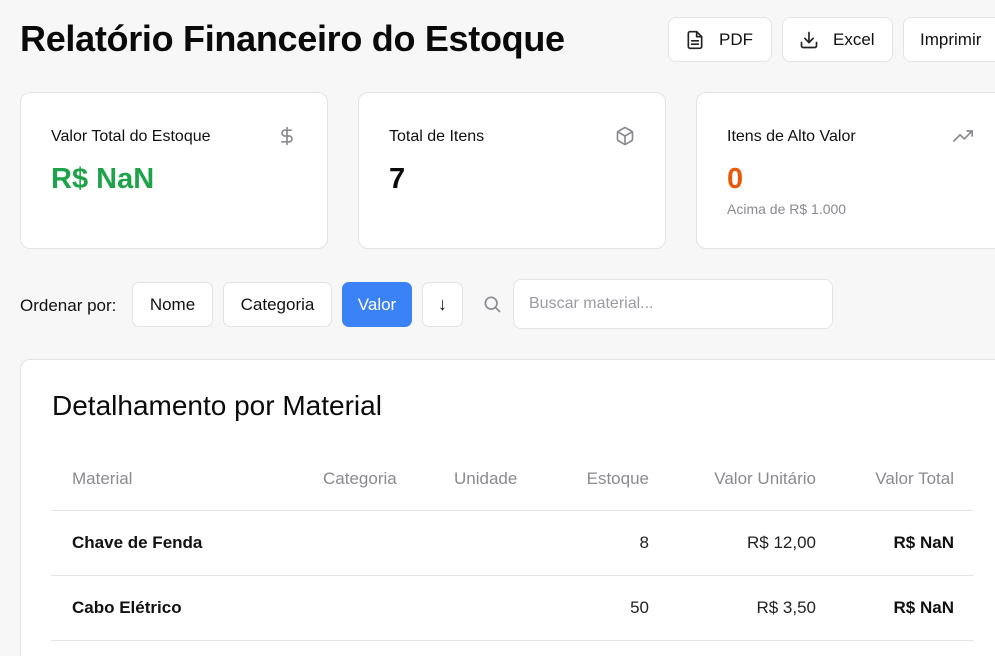 The height and width of the screenshot is (656, 995). What do you see at coordinates (644, 542) in the screenshot?
I see `cell-stock: 8` at bounding box center [644, 542].